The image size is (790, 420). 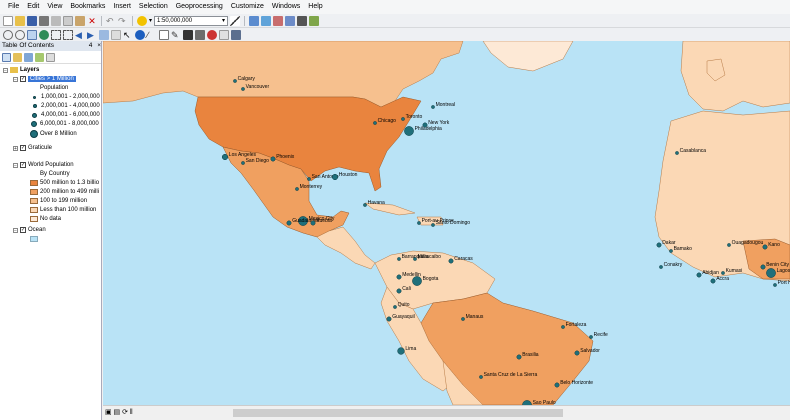 What do you see at coordinates (104, 34) in the screenshot?
I see `select-features-icon` at bounding box center [104, 34].